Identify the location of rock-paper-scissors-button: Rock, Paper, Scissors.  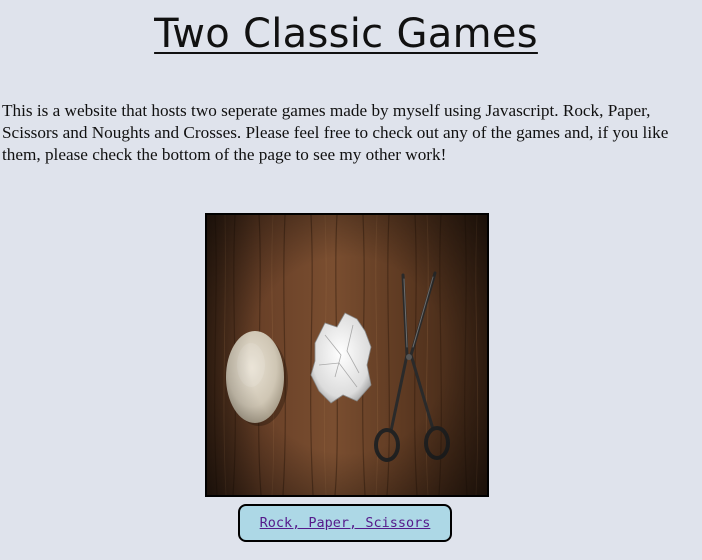
(345, 523).